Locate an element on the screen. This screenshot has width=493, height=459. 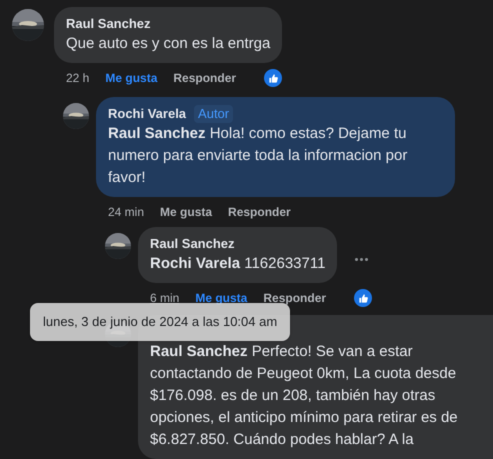
comment-text: Que auto es y con es la entrga is located at coordinates (168, 44).